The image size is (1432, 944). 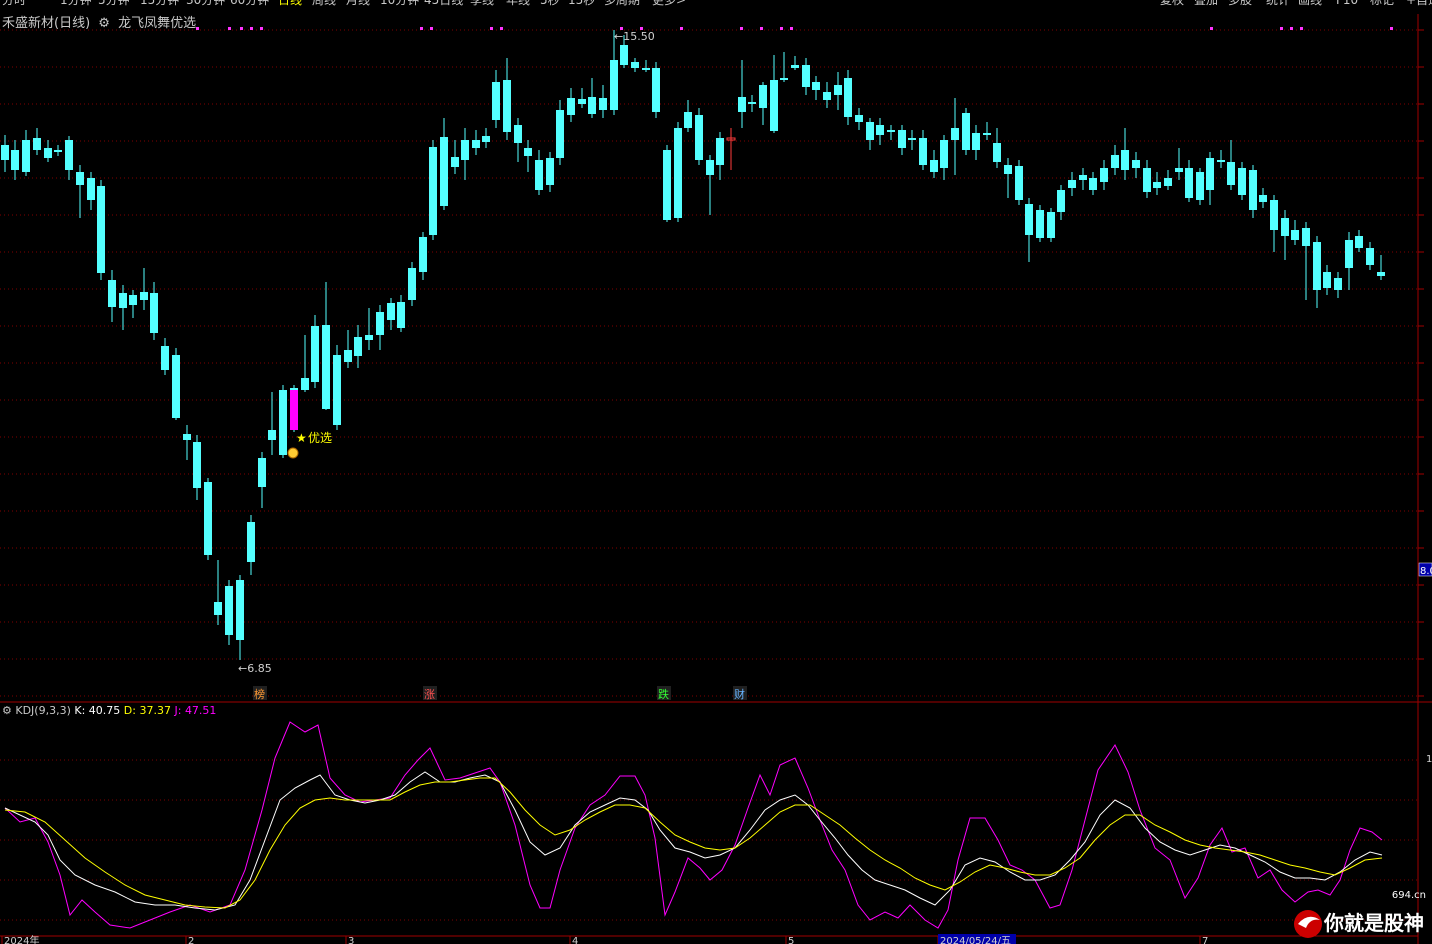 What do you see at coordinates (159, 3) in the screenshot?
I see `period-tab: 15分钟` at bounding box center [159, 3].